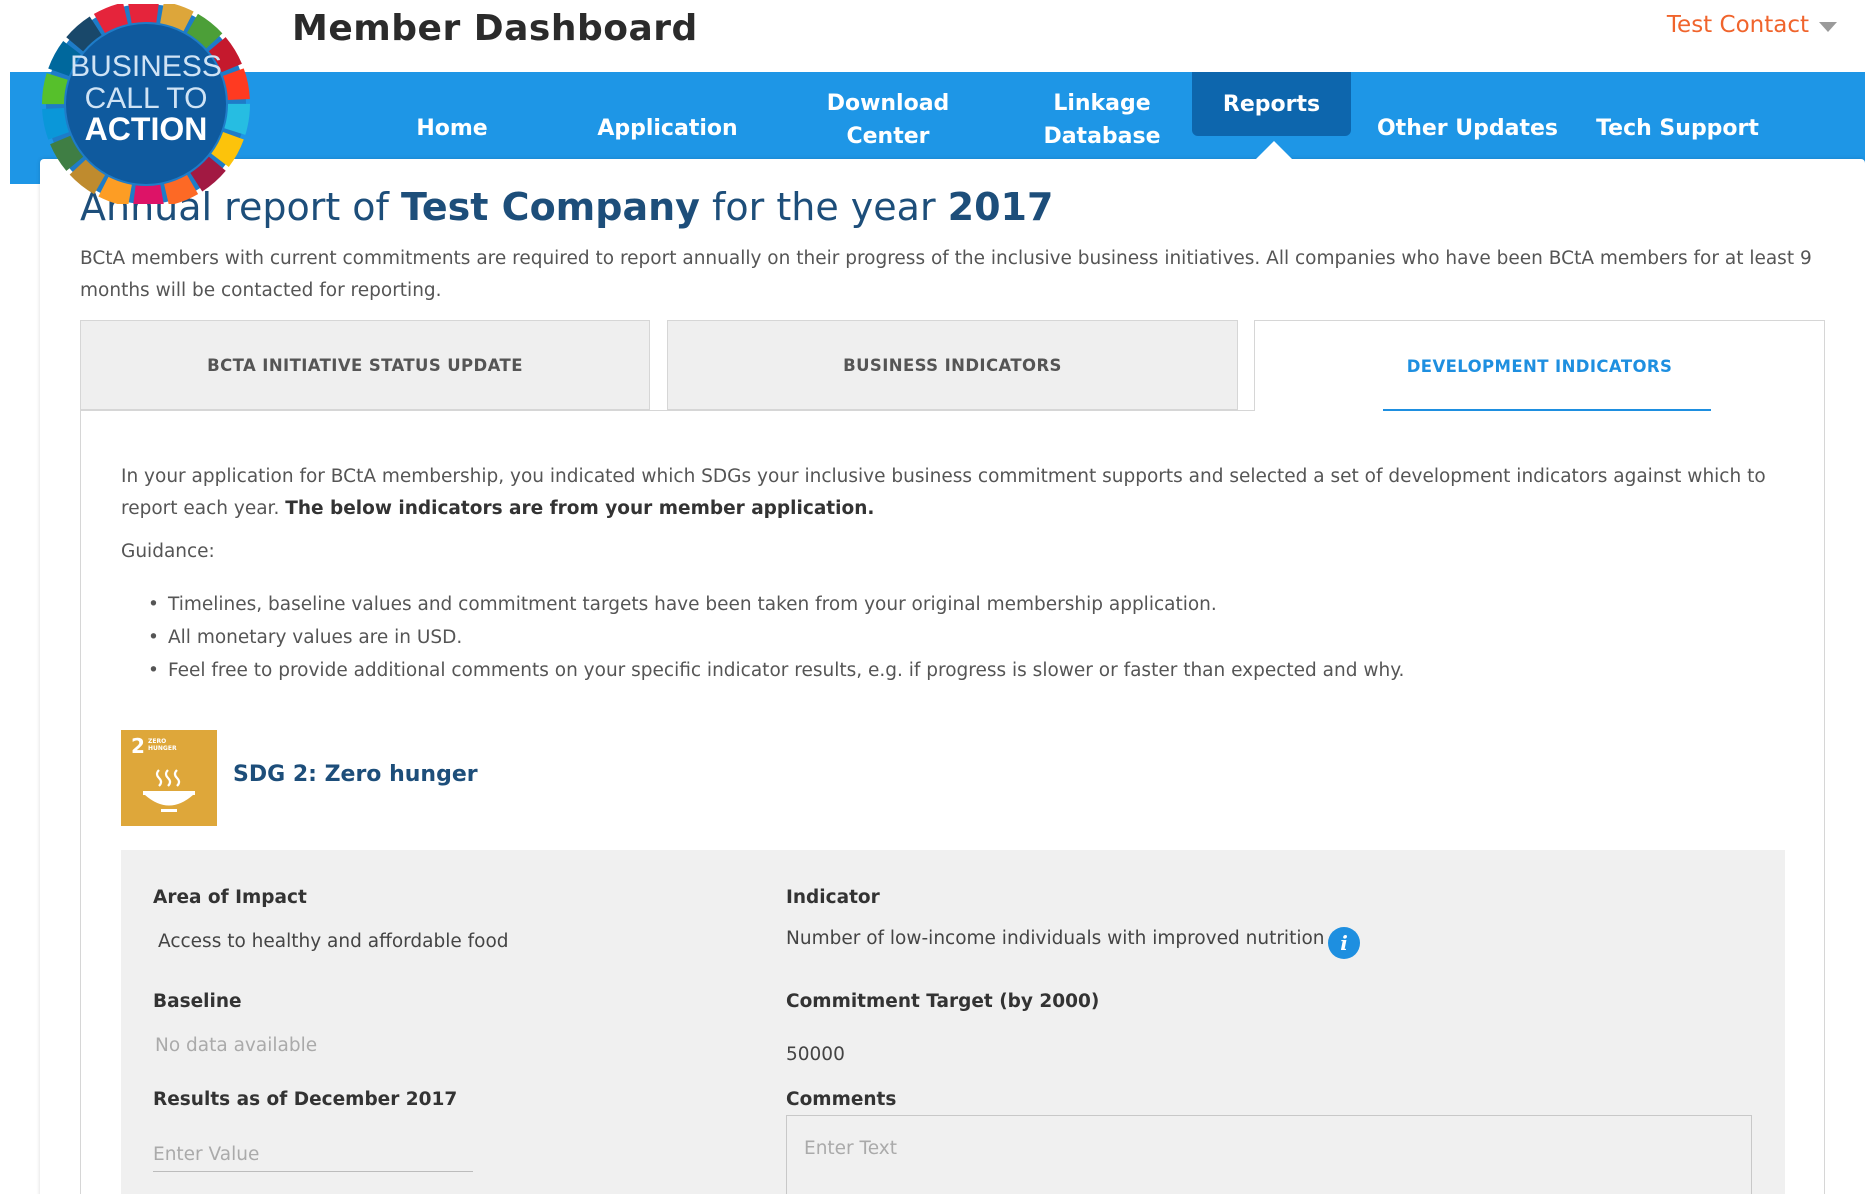  I want to click on sdg-2-tile: 2 ZERO HUNGER, so click(169, 778).